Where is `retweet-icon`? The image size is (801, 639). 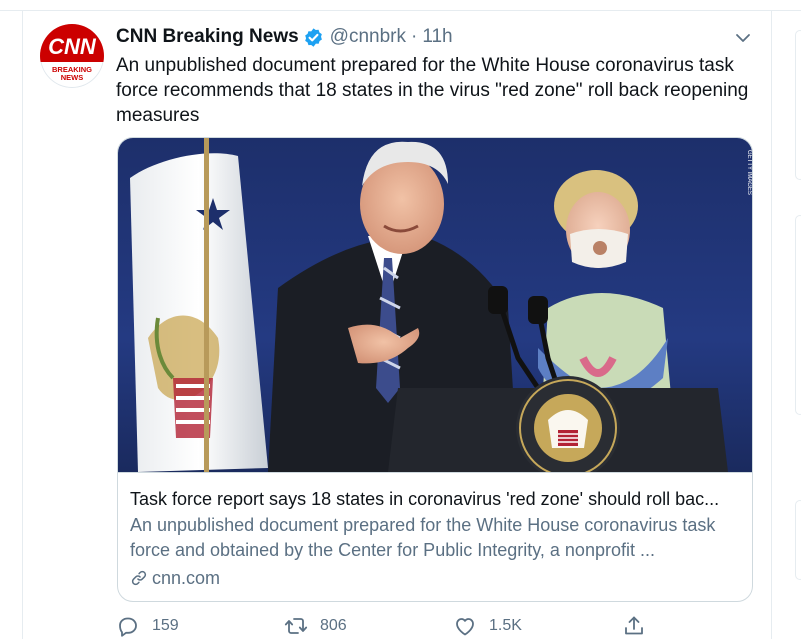 retweet-icon is located at coordinates (296, 626).